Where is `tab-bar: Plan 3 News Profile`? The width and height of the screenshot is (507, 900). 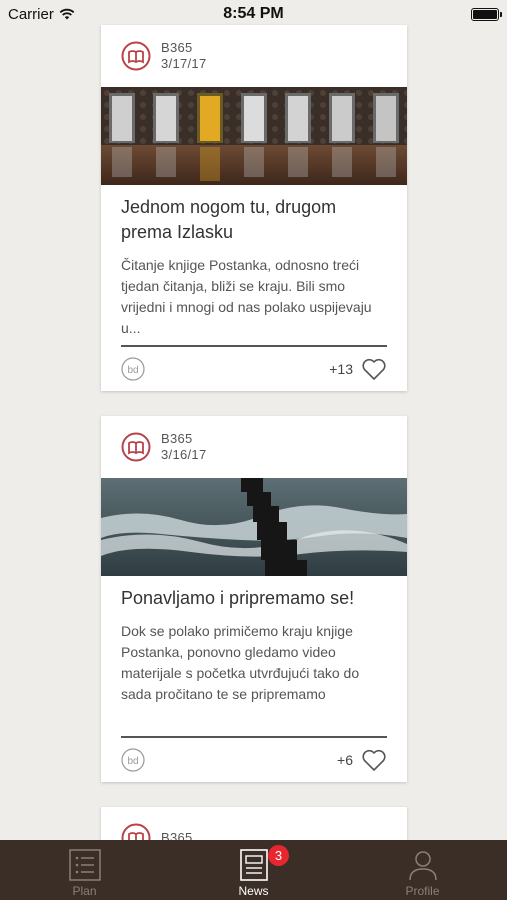
tab-bar: Plan 3 News Profile is located at coordinates (253, 870).